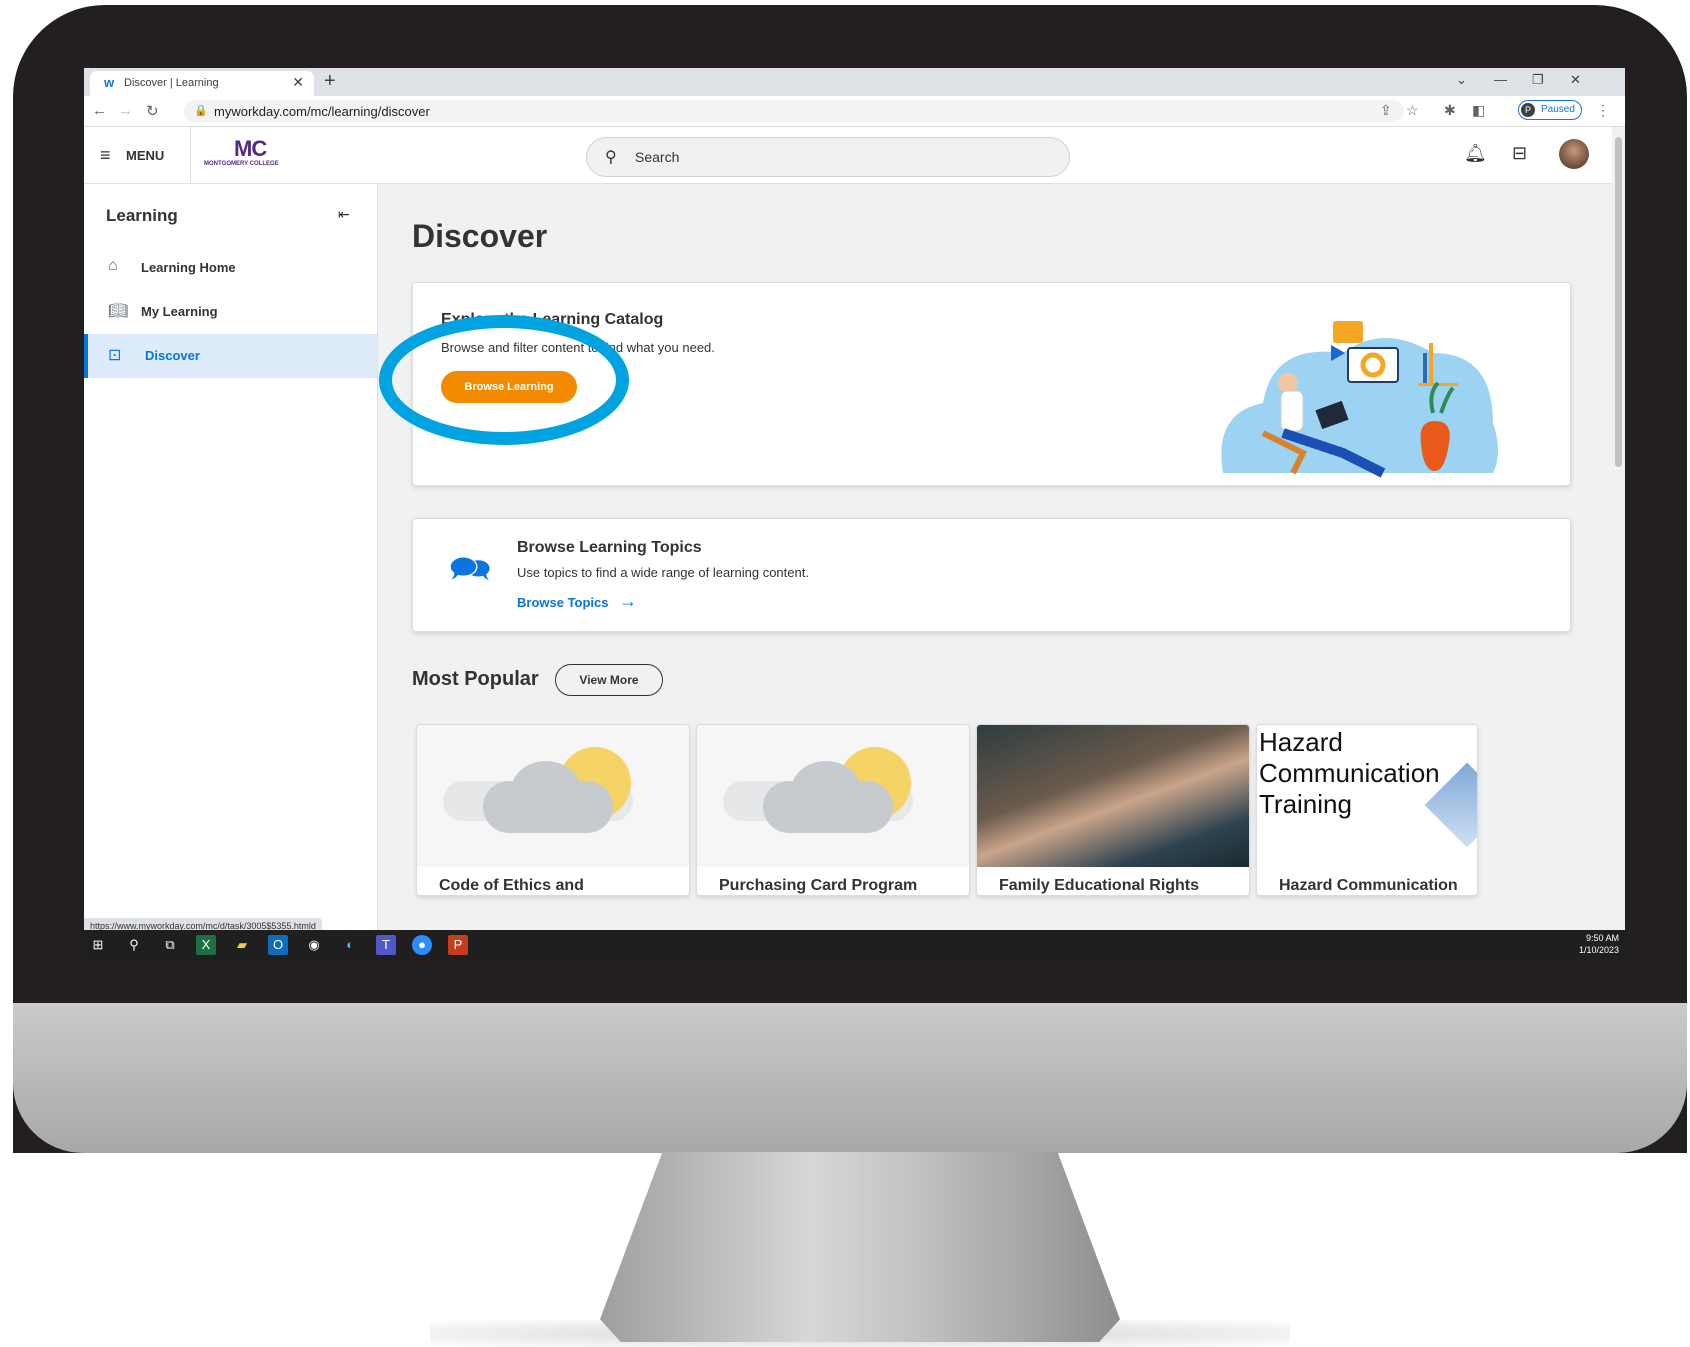 This screenshot has width=1690, height=1347. I want to click on sidebar-item-learning-home: ⌂ Learning Home, so click(230, 268).